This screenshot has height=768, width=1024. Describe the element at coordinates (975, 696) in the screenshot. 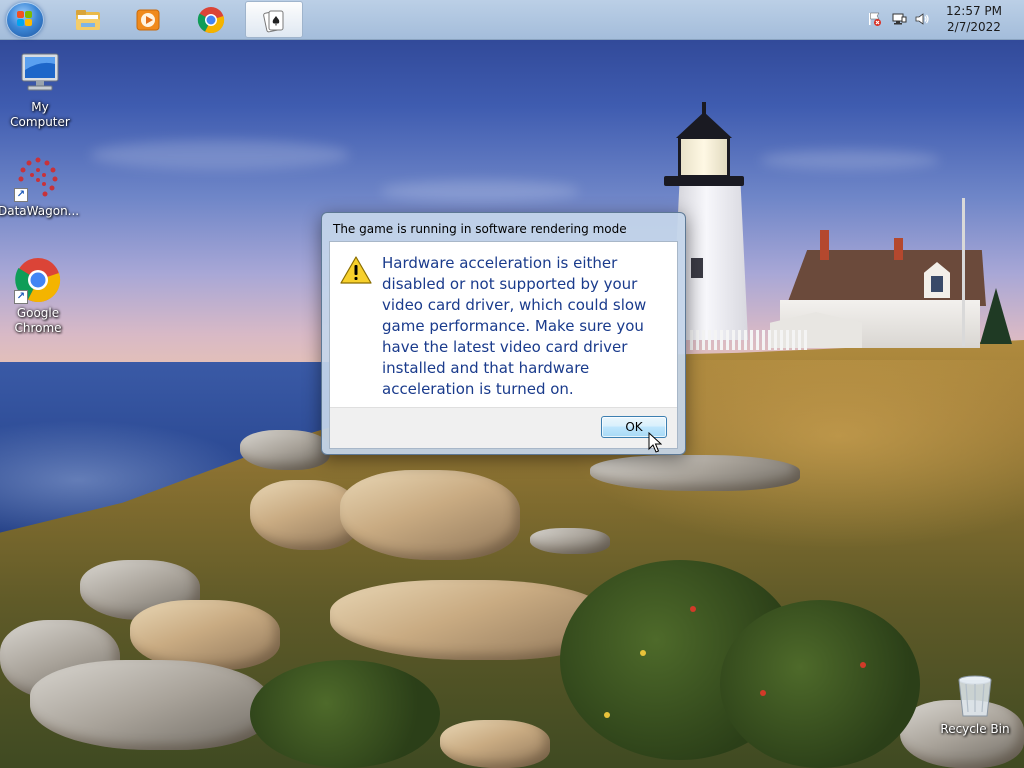

I see `recycle-bin-icon` at that location.